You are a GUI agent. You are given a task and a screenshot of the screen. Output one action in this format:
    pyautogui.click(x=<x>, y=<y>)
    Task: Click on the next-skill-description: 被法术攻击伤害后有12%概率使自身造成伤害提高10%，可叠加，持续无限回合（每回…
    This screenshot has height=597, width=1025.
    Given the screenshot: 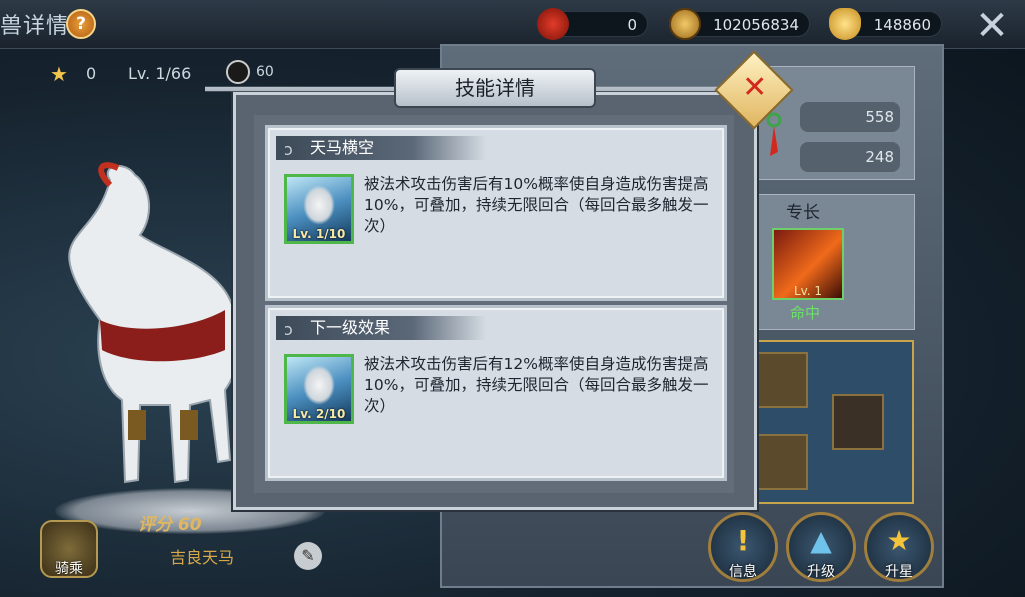 What is the action you would take?
    pyautogui.click(x=536, y=385)
    